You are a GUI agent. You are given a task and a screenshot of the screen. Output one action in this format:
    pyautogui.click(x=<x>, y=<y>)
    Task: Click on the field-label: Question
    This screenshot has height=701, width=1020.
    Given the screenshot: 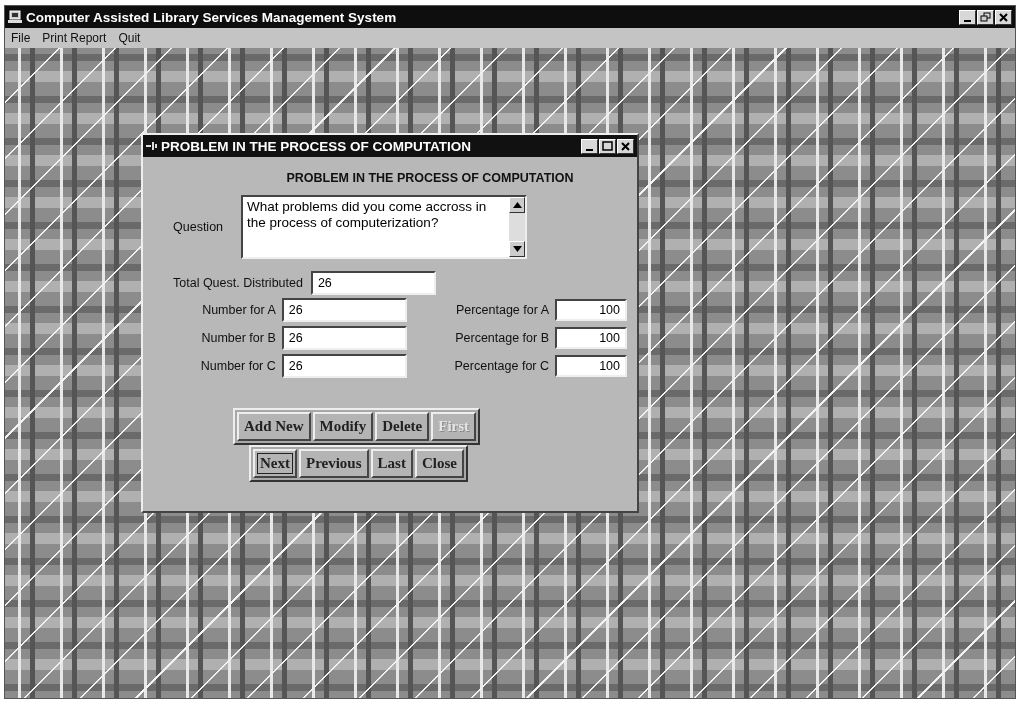 What is the action you would take?
    pyautogui.click(x=198, y=227)
    